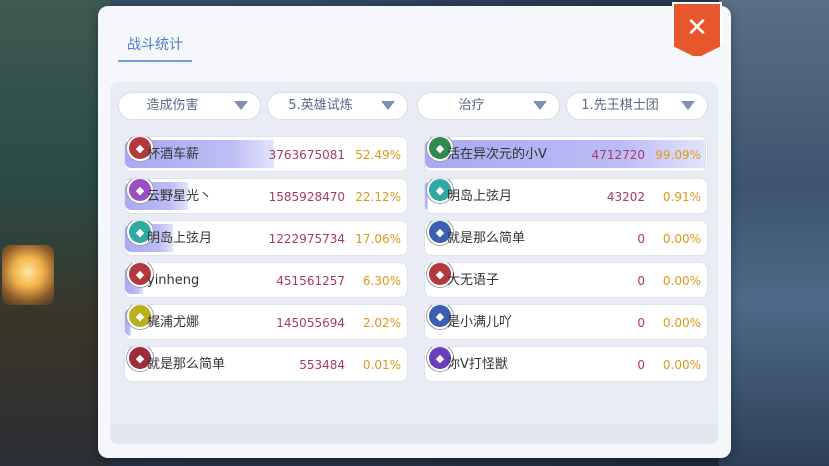  I want to click on player-name: 杯酒车薪, so click(173, 154).